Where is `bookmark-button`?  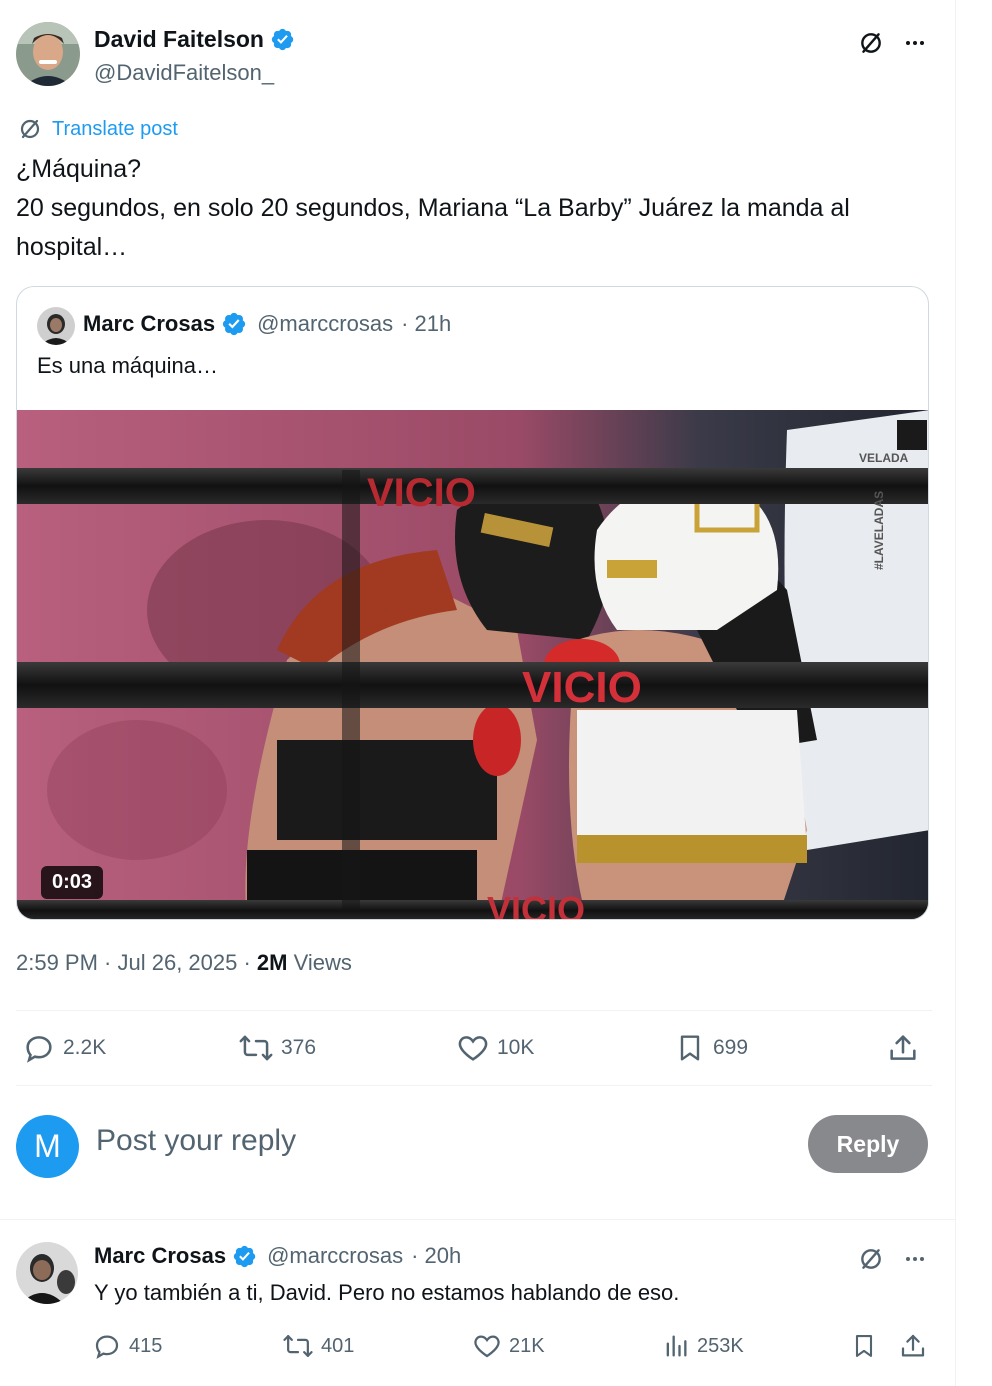
bookmark-button is located at coordinates (864, 1346).